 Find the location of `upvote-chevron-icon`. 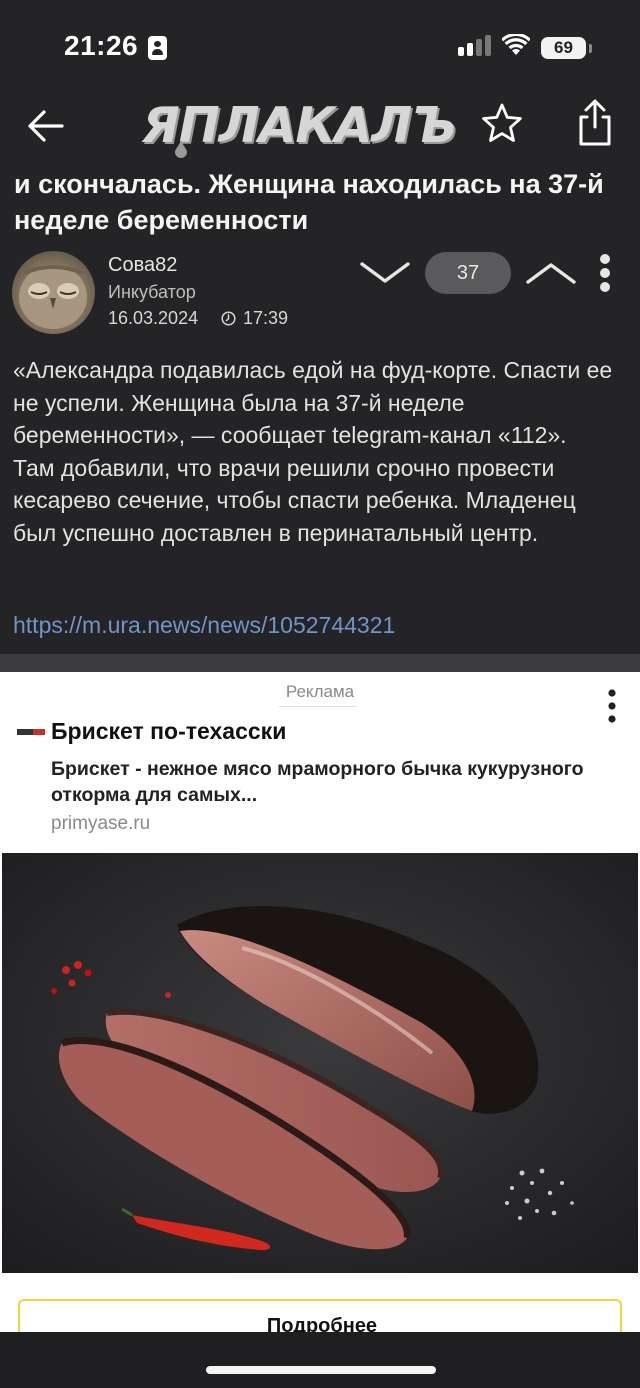

upvote-chevron-icon is located at coordinates (551, 273).